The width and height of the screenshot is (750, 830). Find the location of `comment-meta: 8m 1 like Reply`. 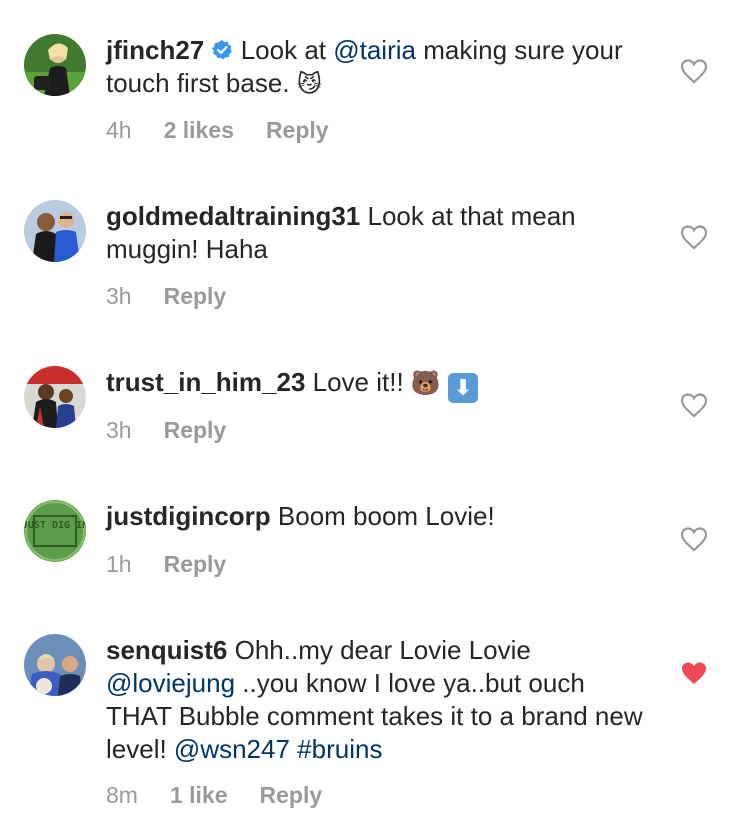

comment-meta: 8m 1 like Reply is located at coordinates (230, 795).